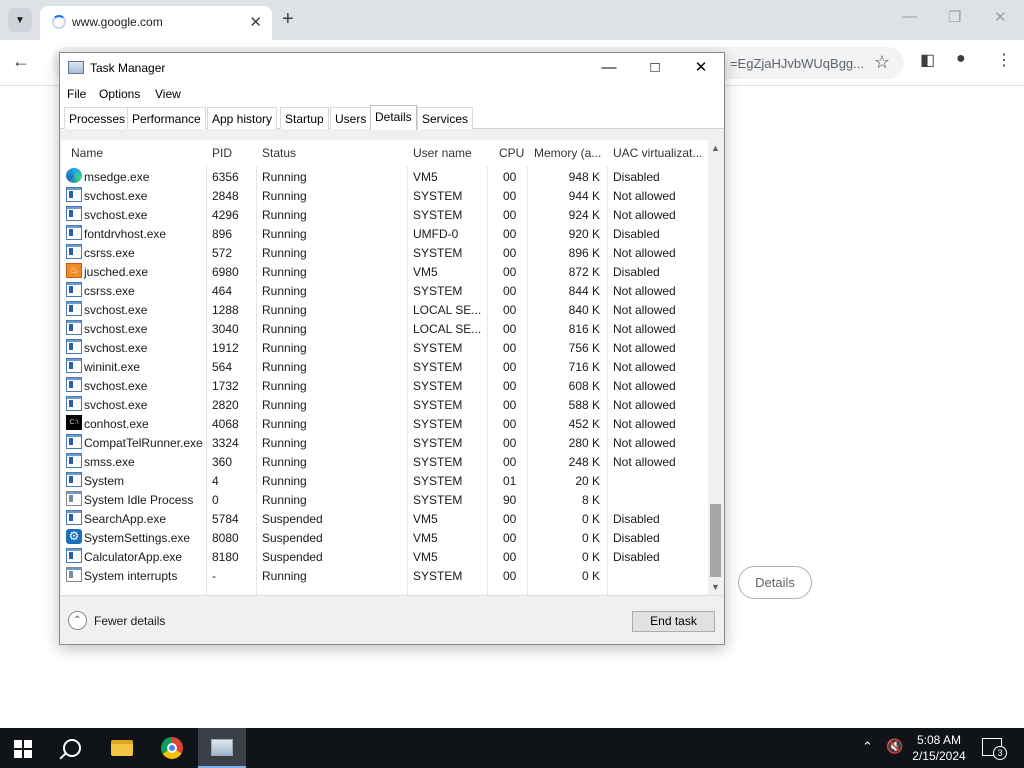 This screenshot has height=768, width=1024. What do you see at coordinates (961, 59) in the screenshot?
I see `profile-avatar-icon: ●` at bounding box center [961, 59].